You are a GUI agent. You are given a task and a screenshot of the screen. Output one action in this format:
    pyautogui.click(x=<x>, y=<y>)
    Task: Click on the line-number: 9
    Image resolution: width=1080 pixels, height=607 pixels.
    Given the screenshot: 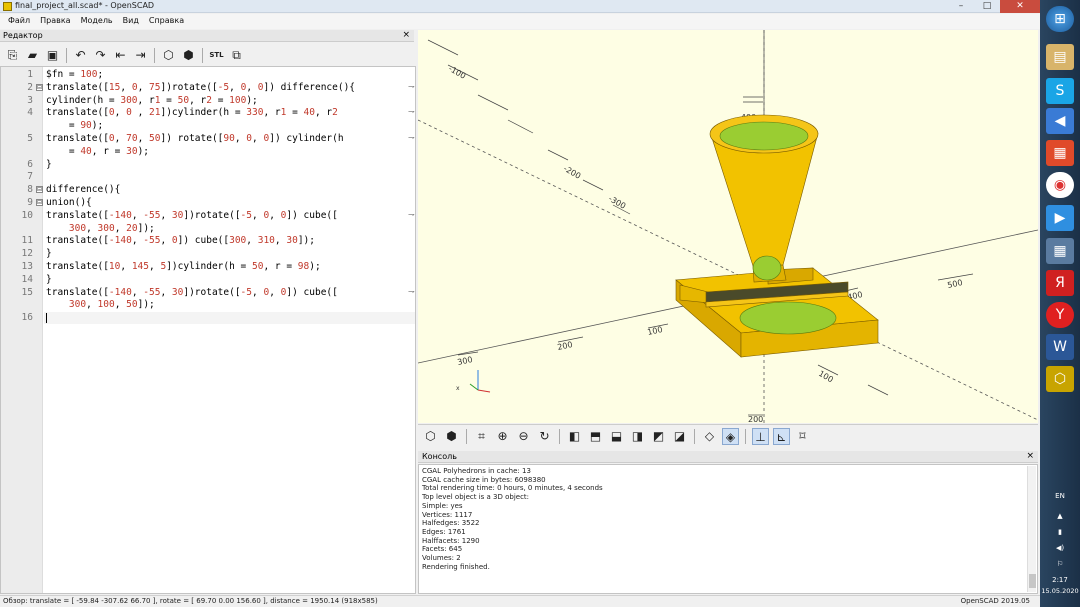 What is the action you would take?
    pyautogui.click(x=30, y=202)
    